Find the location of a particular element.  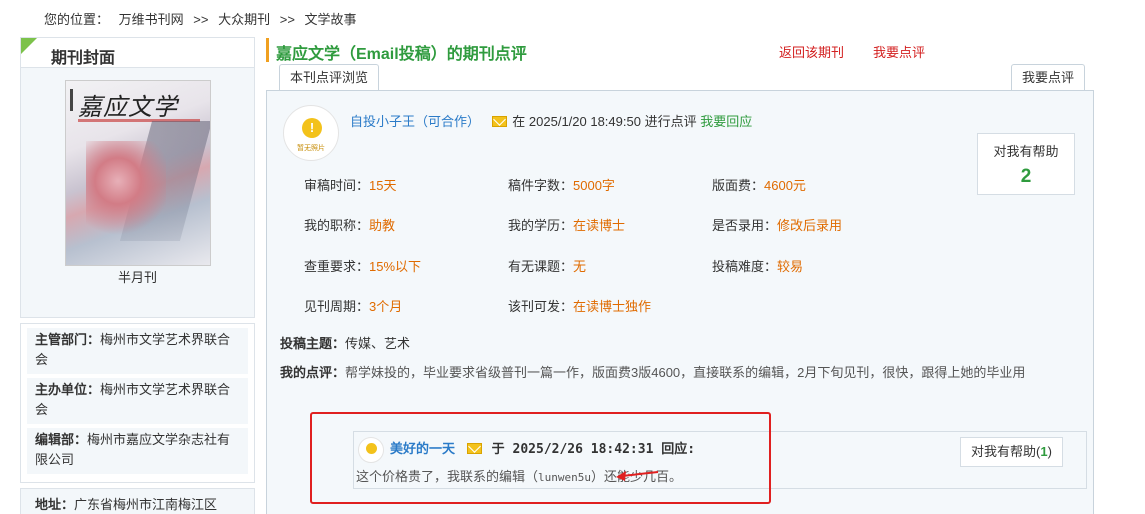

review-at: 在 is located at coordinates (519, 121).